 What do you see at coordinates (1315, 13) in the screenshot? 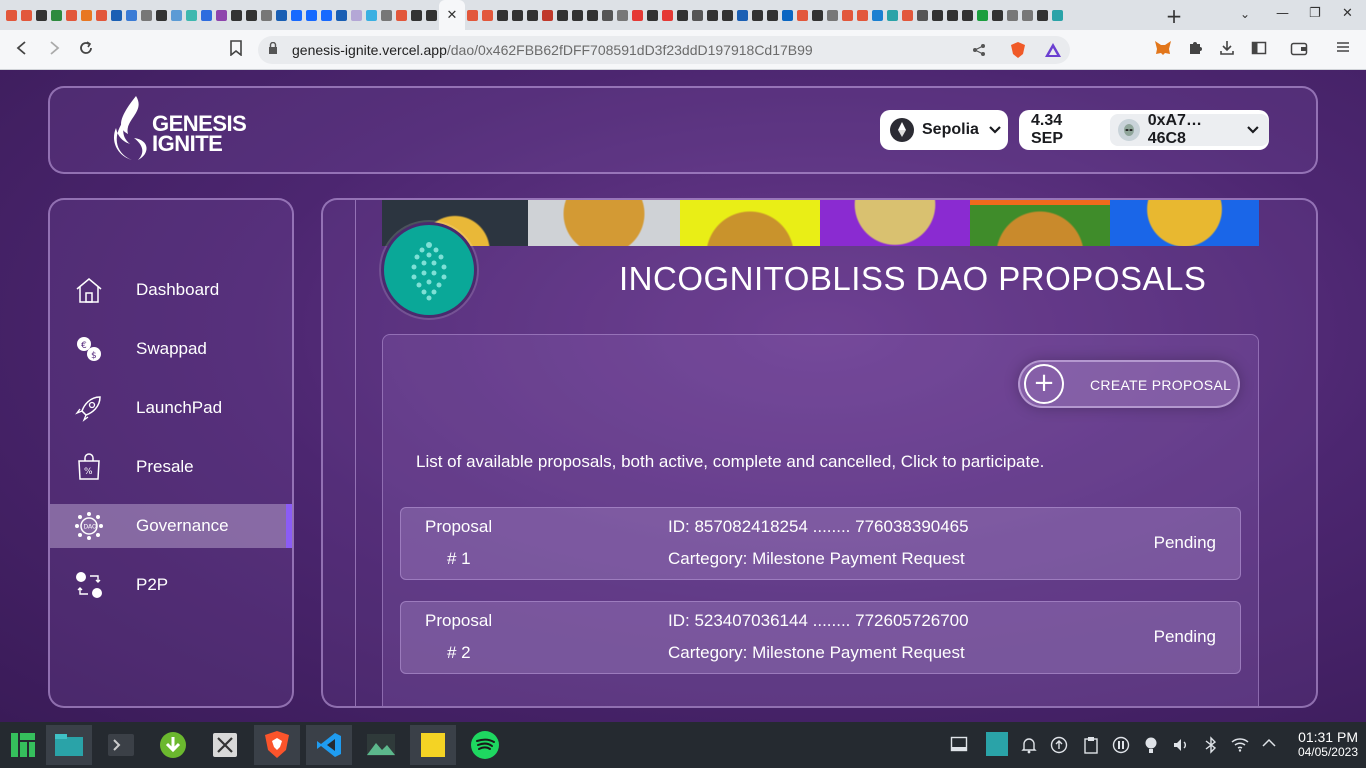
I see `restore-button: ❐` at bounding box center [1315, 13].